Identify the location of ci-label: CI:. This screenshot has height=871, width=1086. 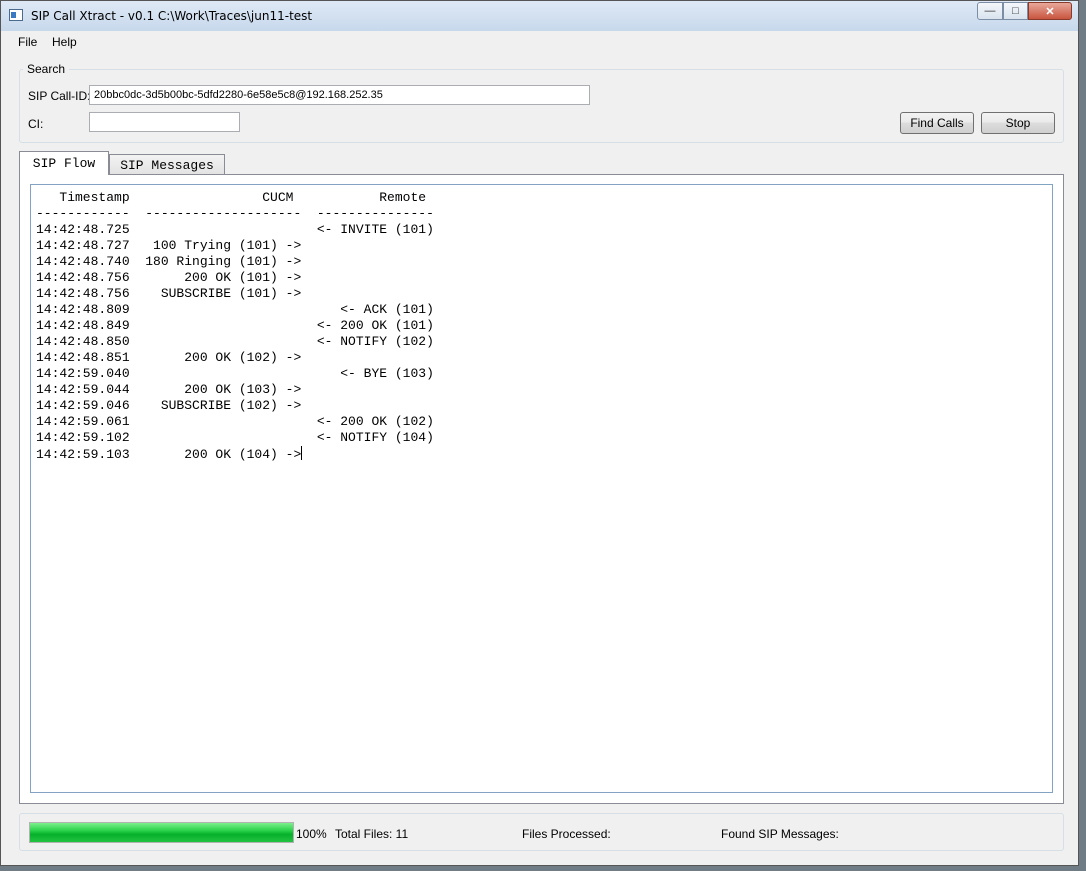
(36, 124).